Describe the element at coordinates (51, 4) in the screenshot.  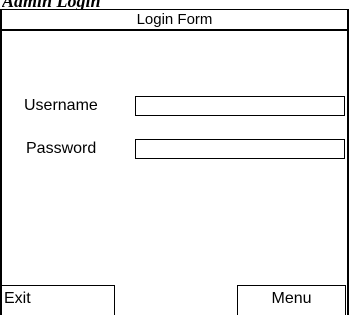
I see `page-title: Admin Login` at that location.